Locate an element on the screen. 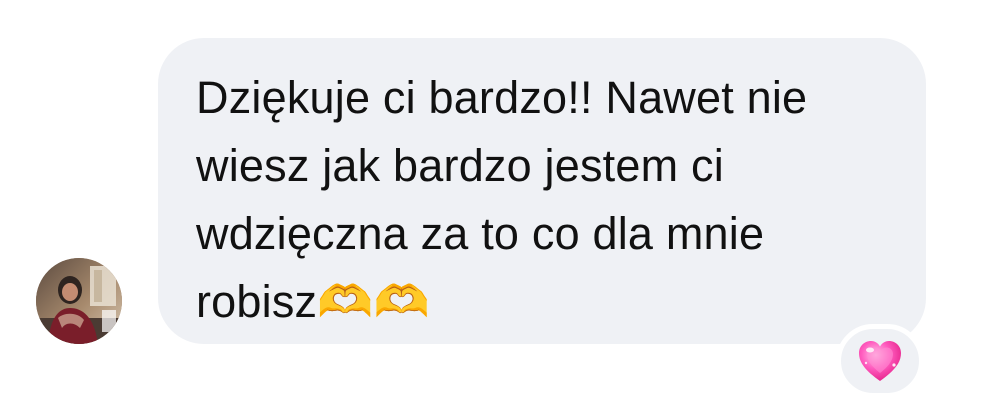  message-reaction is located at coordinates (880, 361).